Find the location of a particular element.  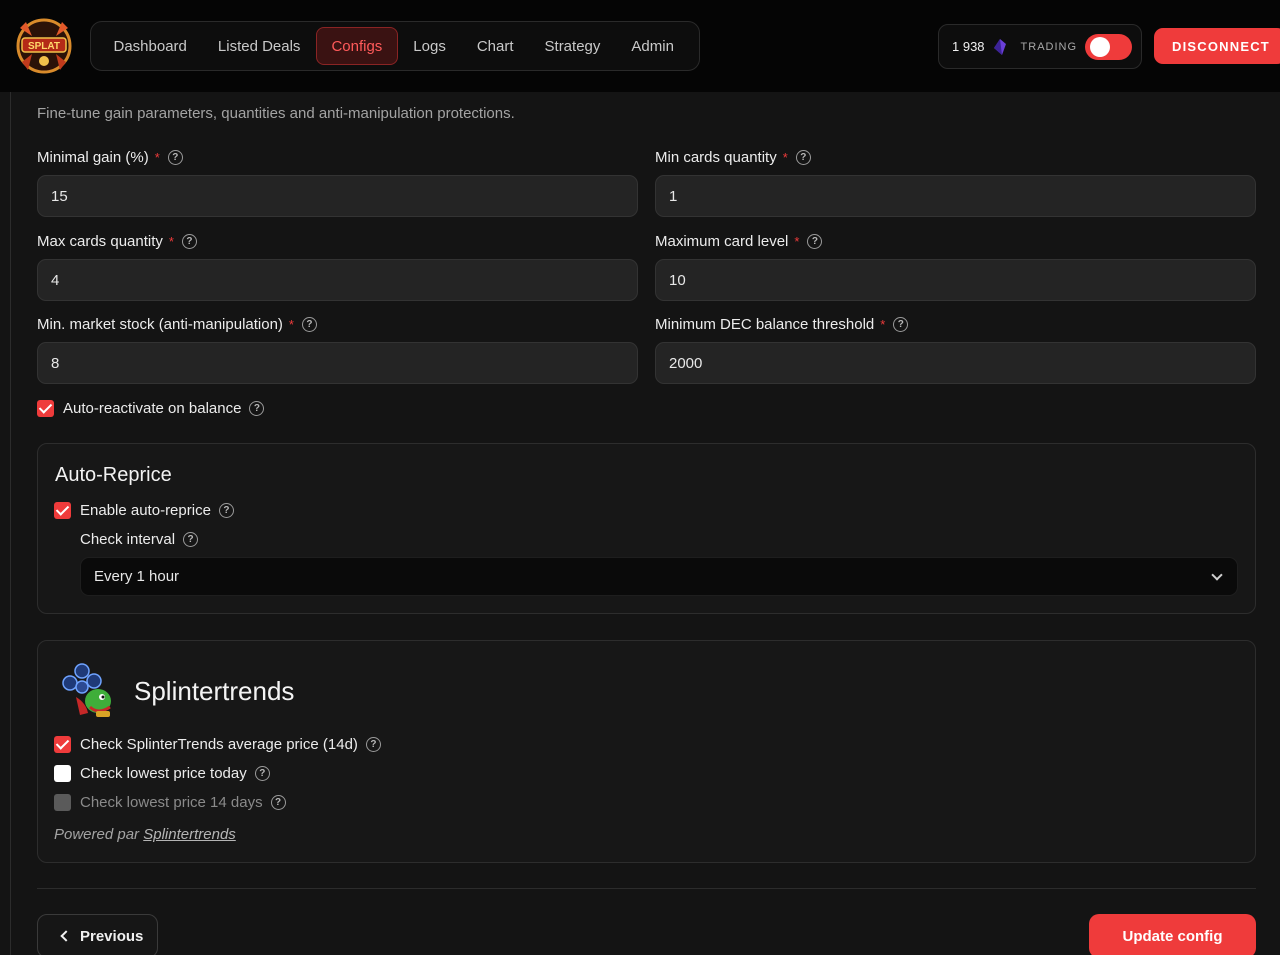

auto-reactivate-checkbox is located at coordinates (45, 408).